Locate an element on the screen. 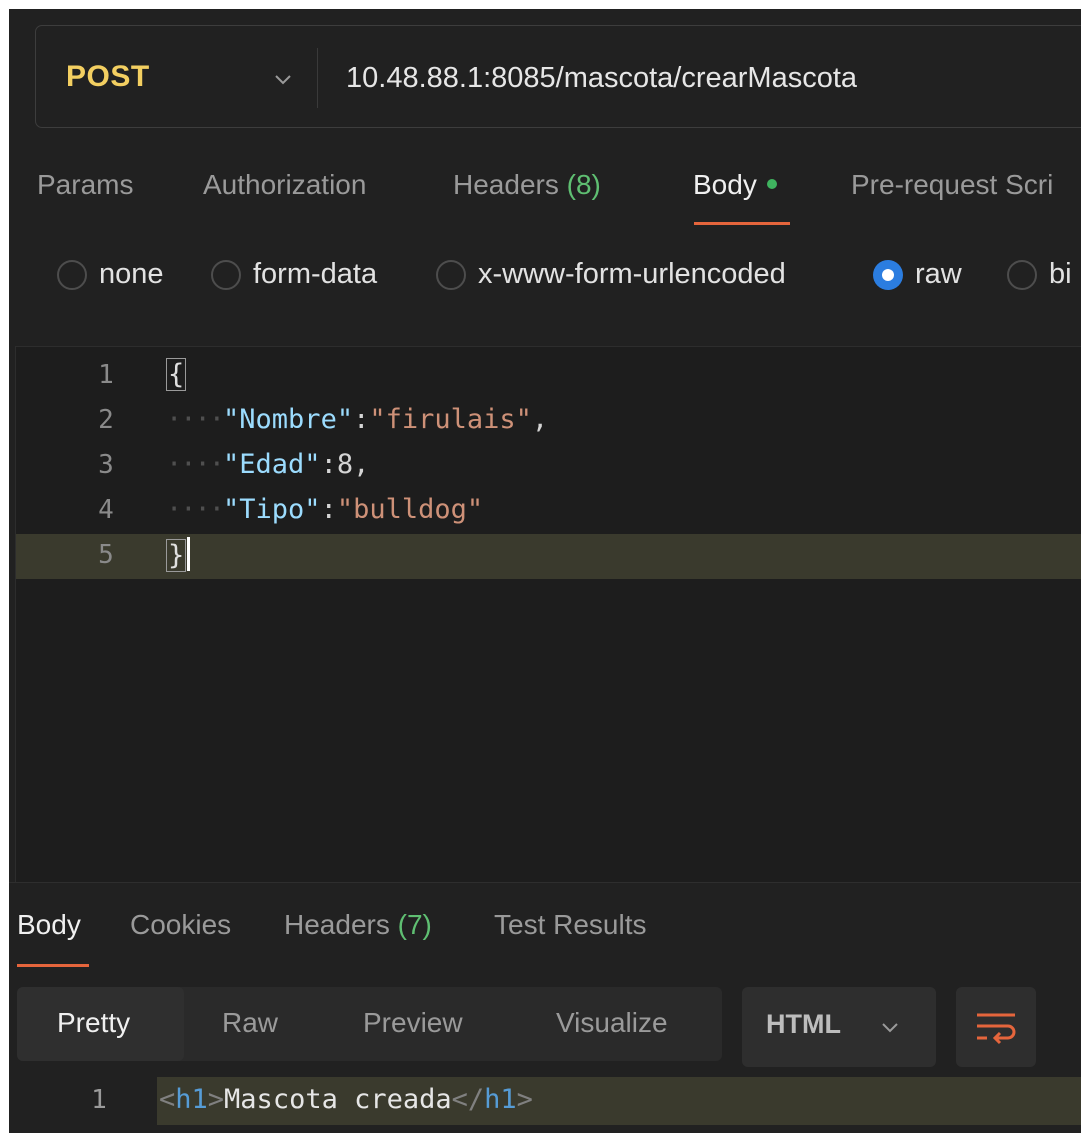  tab-body: Body is located at coordinates (735, 185).